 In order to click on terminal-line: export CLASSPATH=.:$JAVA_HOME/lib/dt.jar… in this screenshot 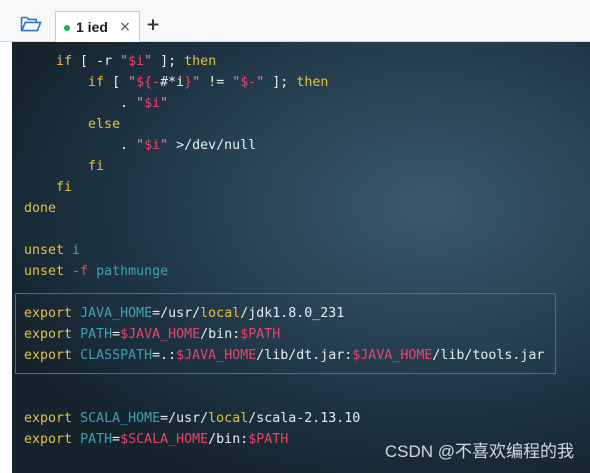, I will do `click(284, 355)`.